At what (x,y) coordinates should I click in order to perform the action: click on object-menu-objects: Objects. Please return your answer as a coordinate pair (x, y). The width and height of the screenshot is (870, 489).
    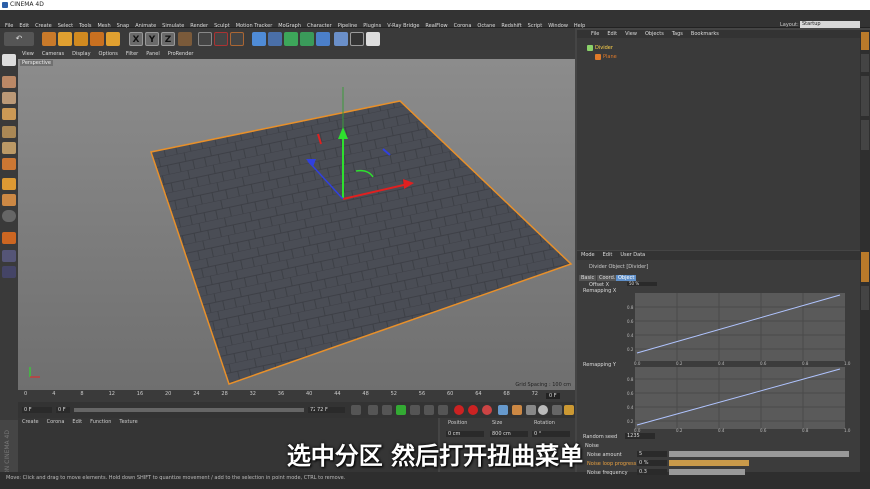
    Looking at the image, I should click on (654, 34).